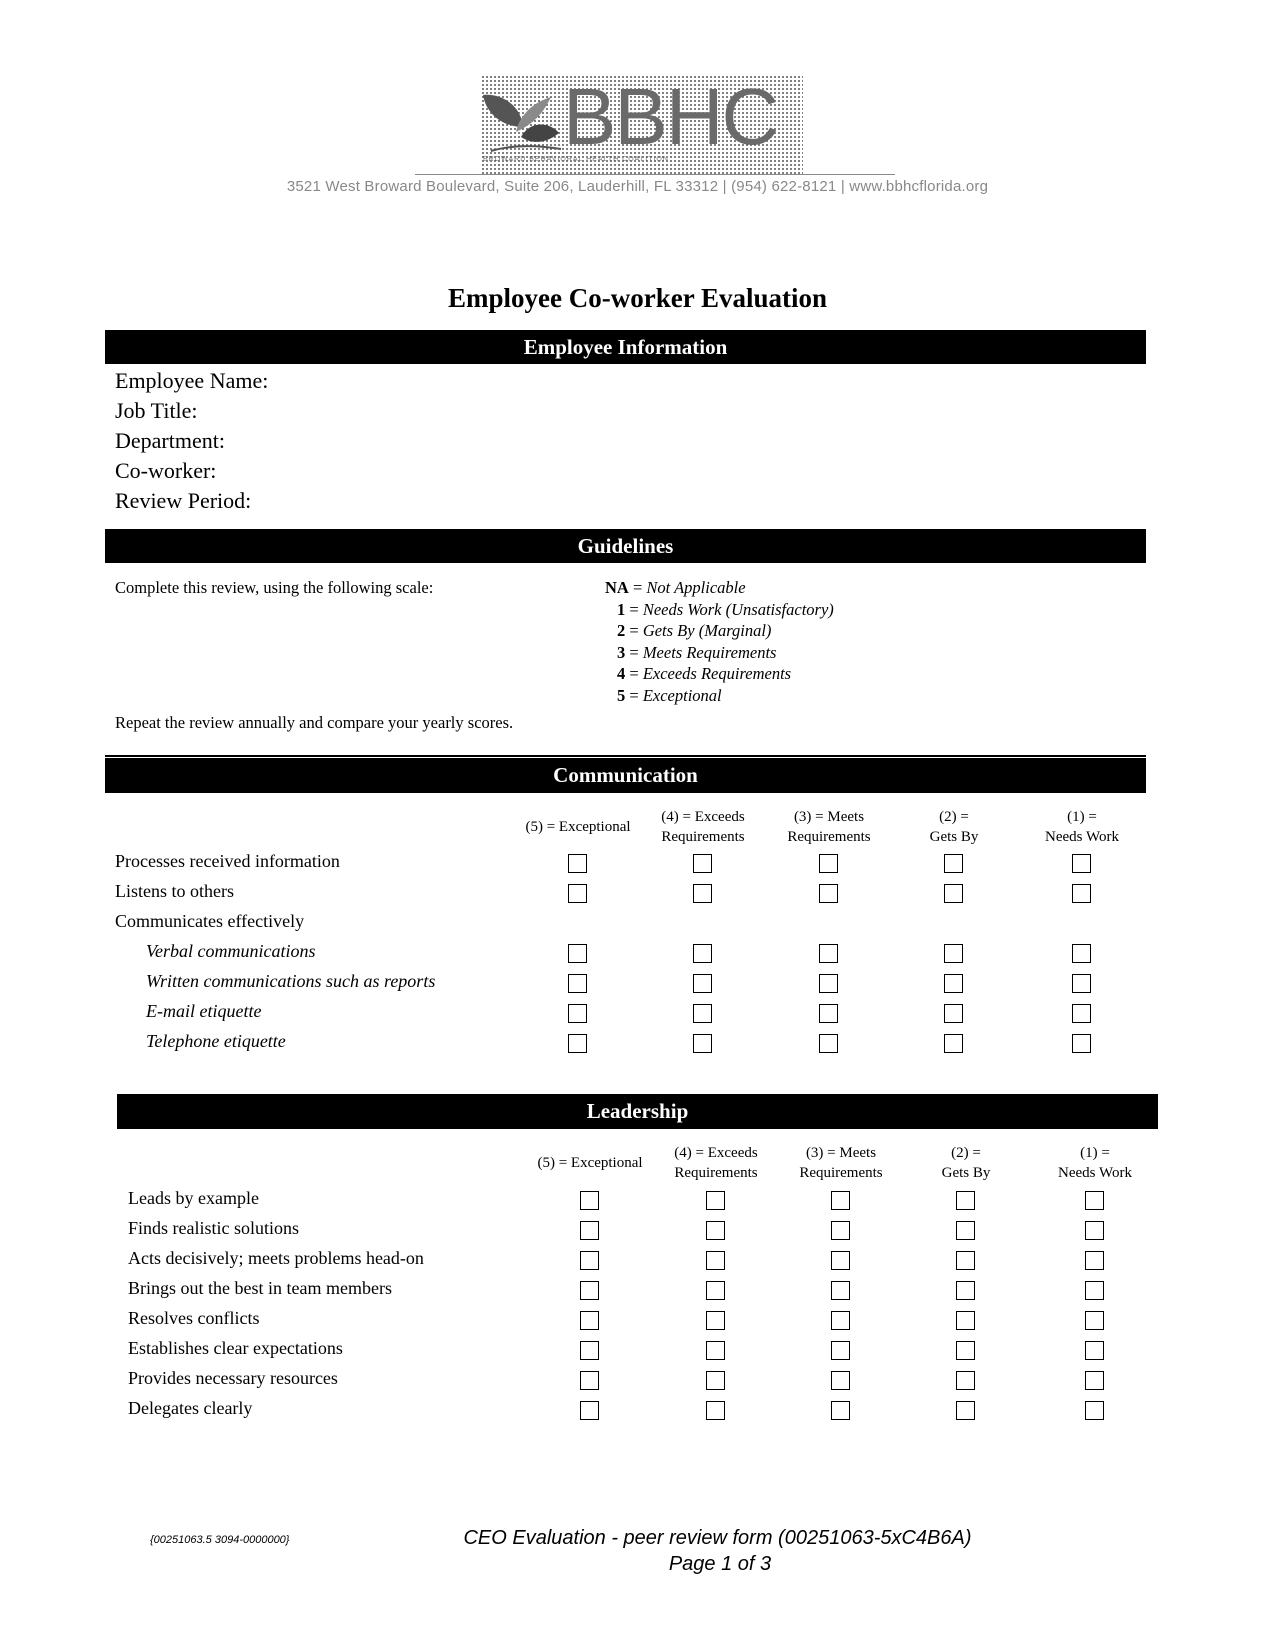  I want to click on logo-subtitle: BROWARD BEHAVIORAL HEALTH COALITION, so click(576, 159).